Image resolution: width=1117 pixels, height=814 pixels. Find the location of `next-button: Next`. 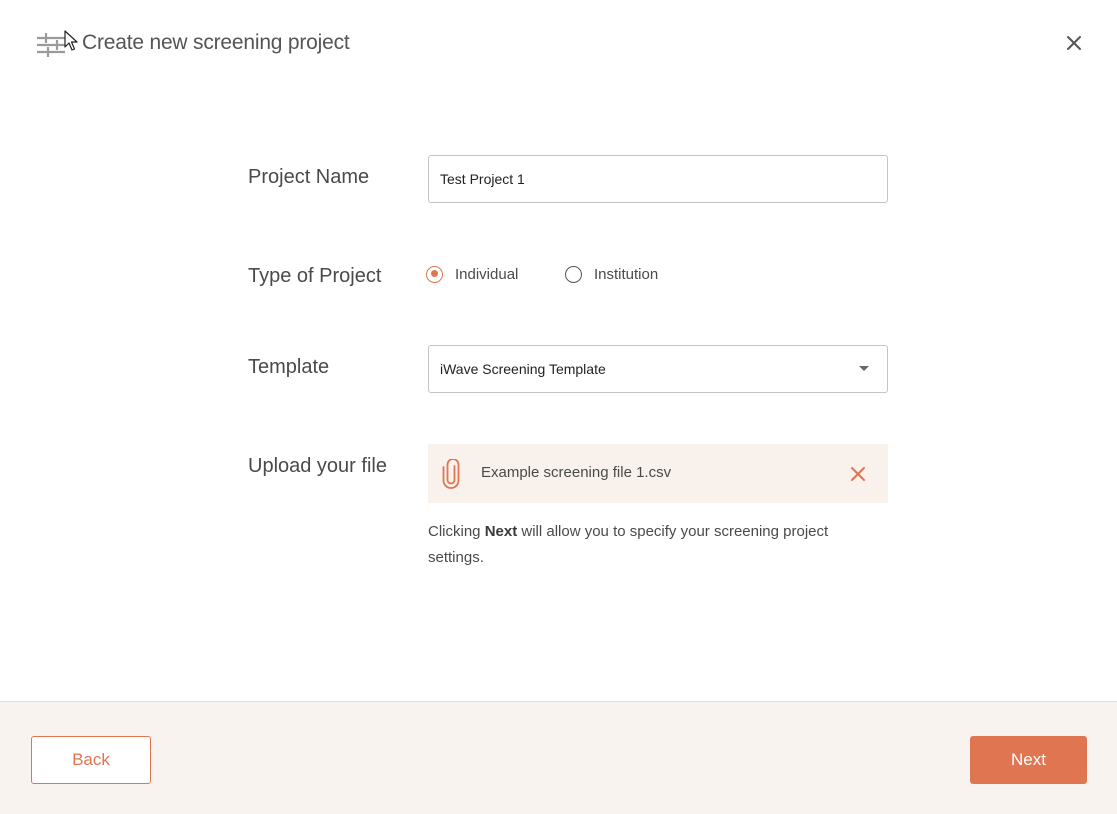

next-button: Next is located at coordinates (1028, 760).